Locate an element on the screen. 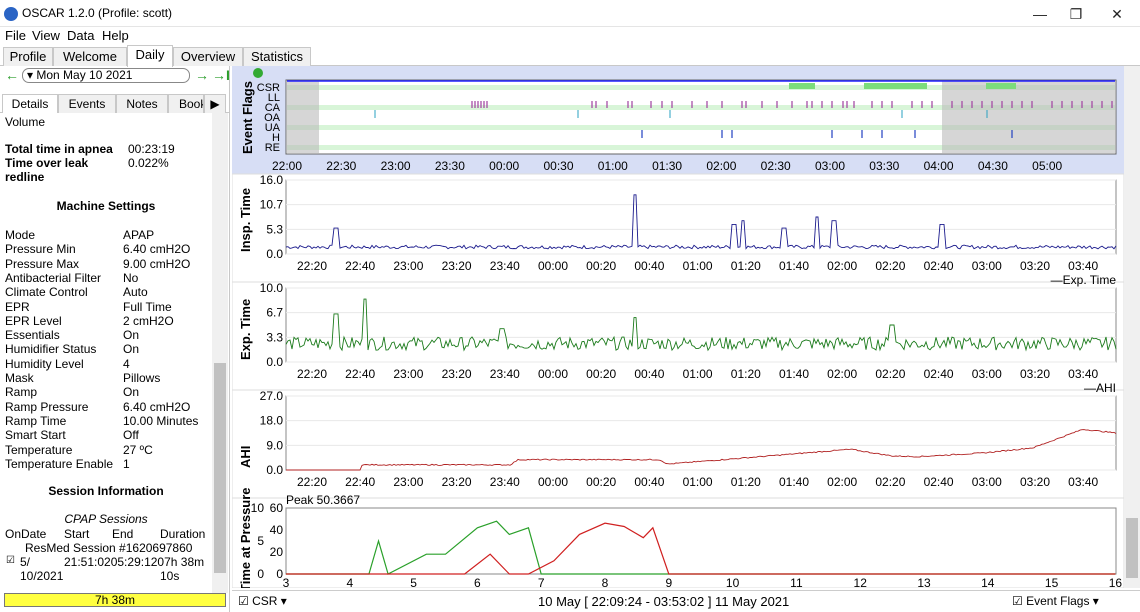 The width and height of the screenshot is (1140, 612). x-tick-label: 11 is located at coordinates (796, 582).